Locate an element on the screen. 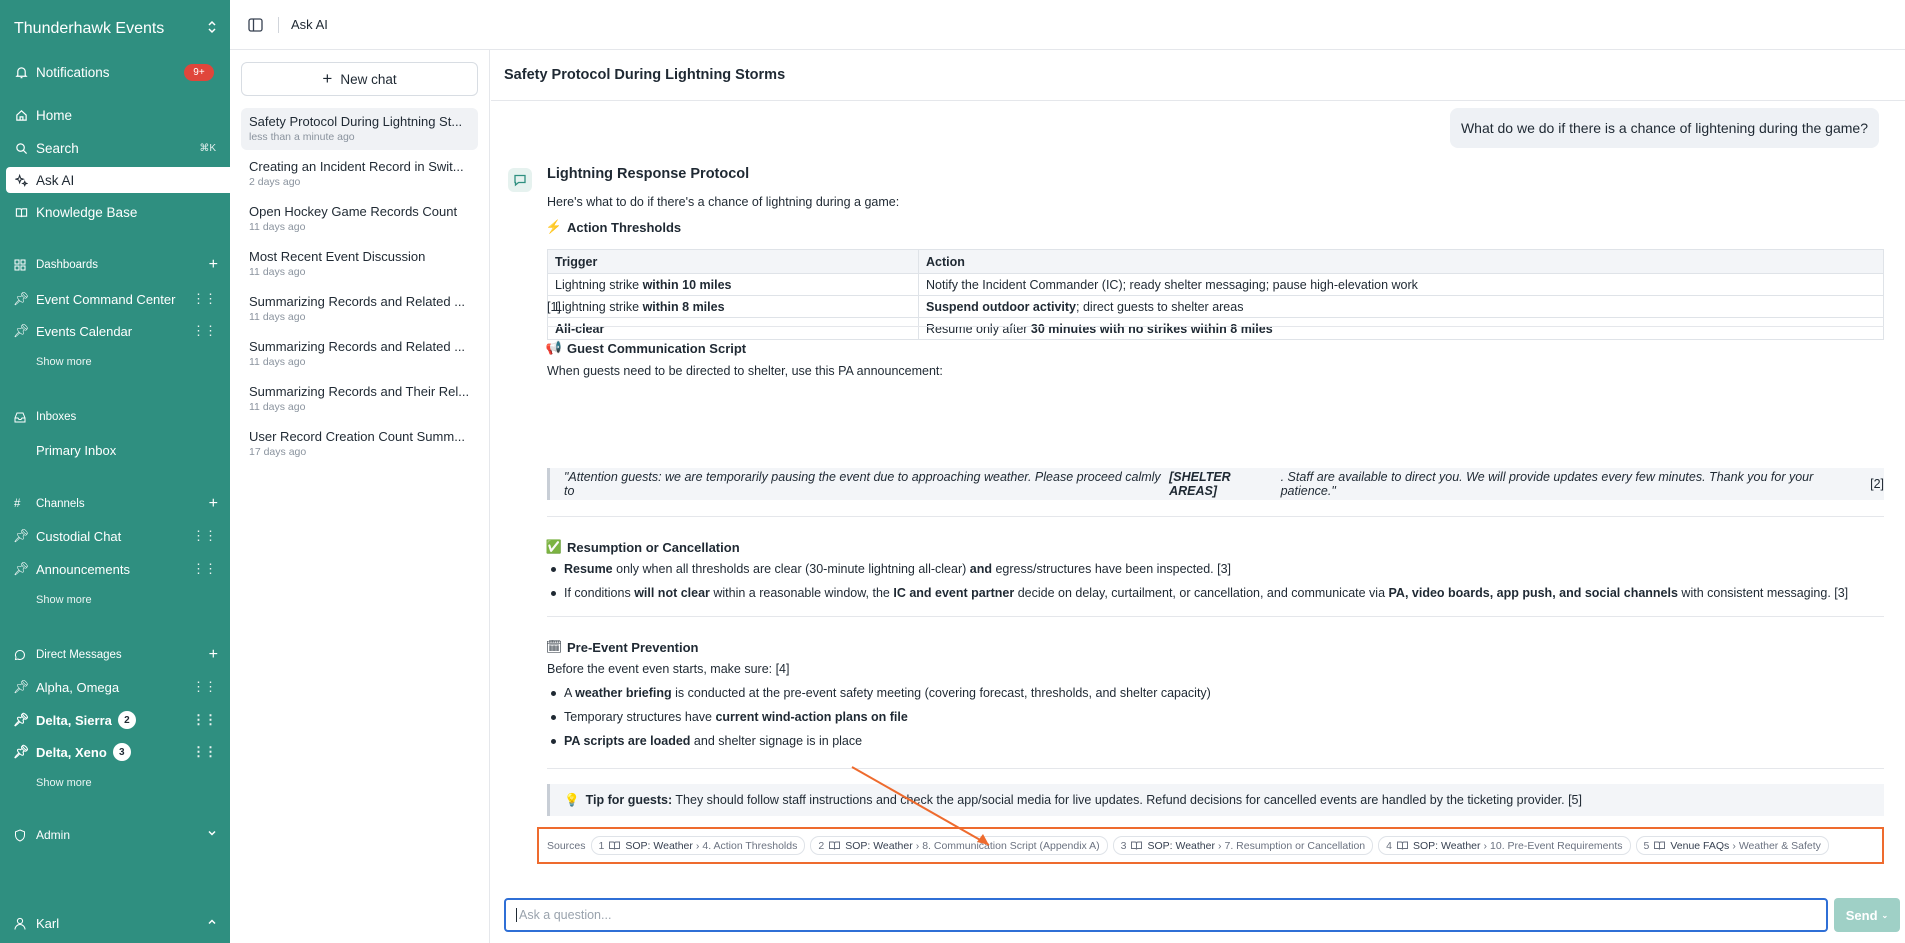 The height and width of the screenshot is (943, 1905). assistant-message-icon is located at coordinates (520, 180).